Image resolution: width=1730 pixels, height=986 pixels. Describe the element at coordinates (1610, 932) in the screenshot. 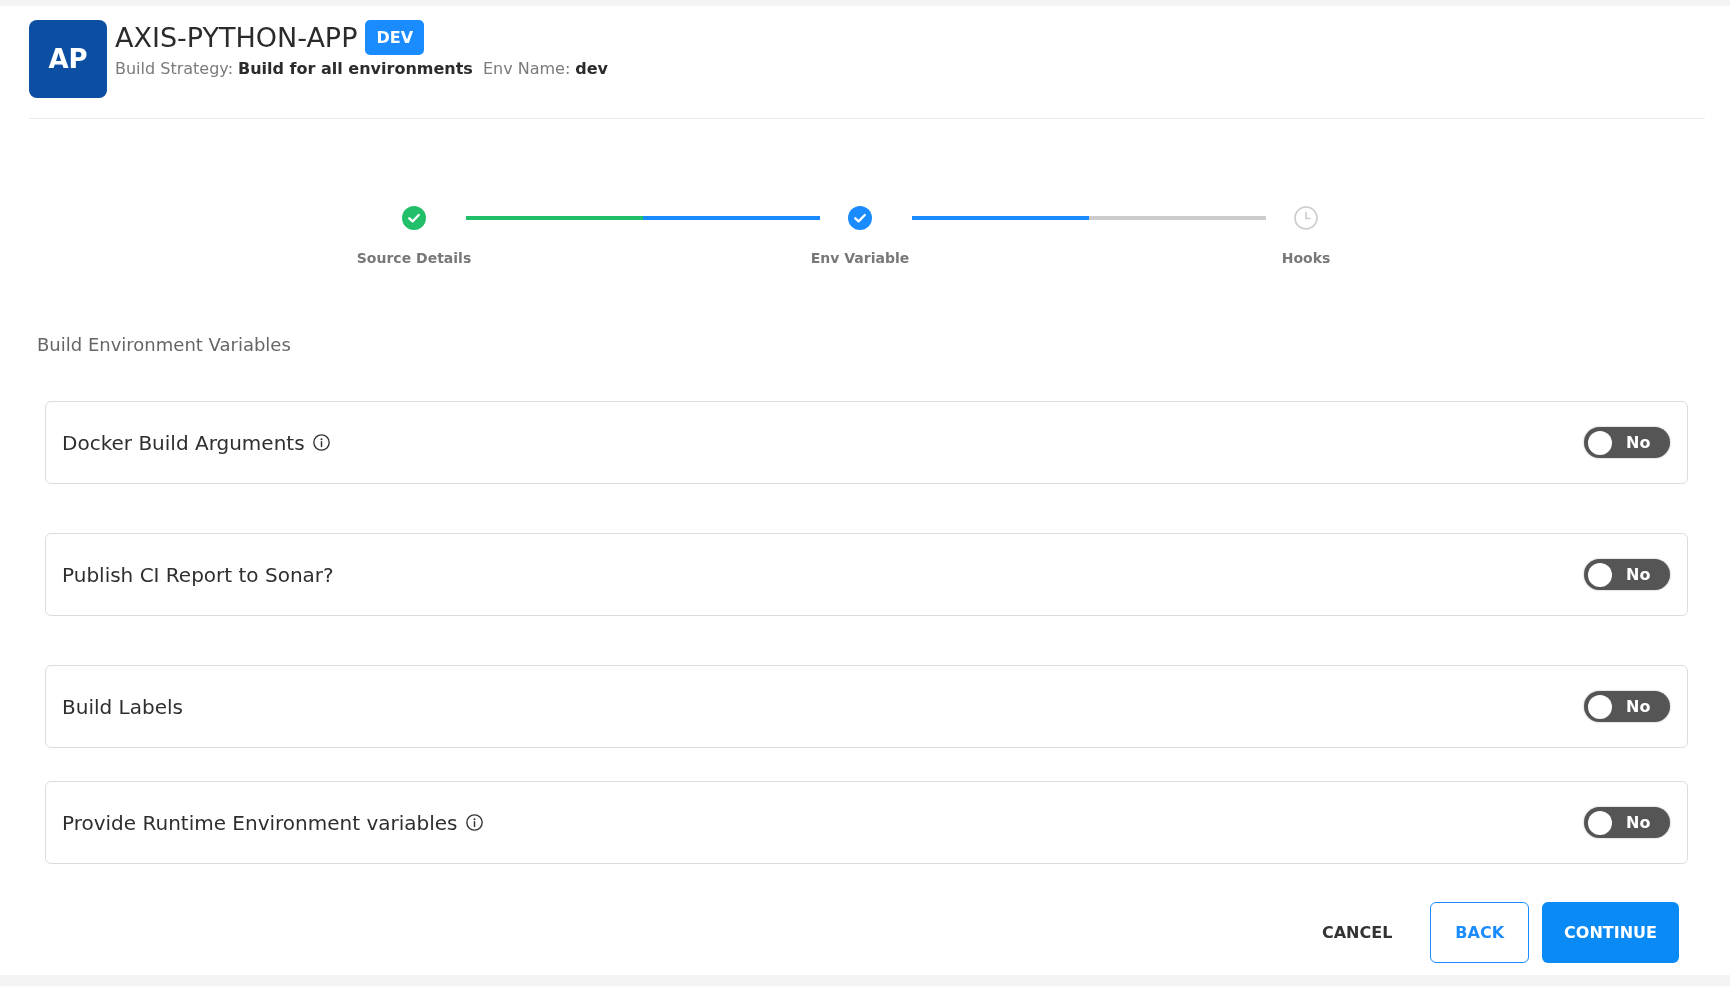

I see `continue-button: CONTINUE` at that location.